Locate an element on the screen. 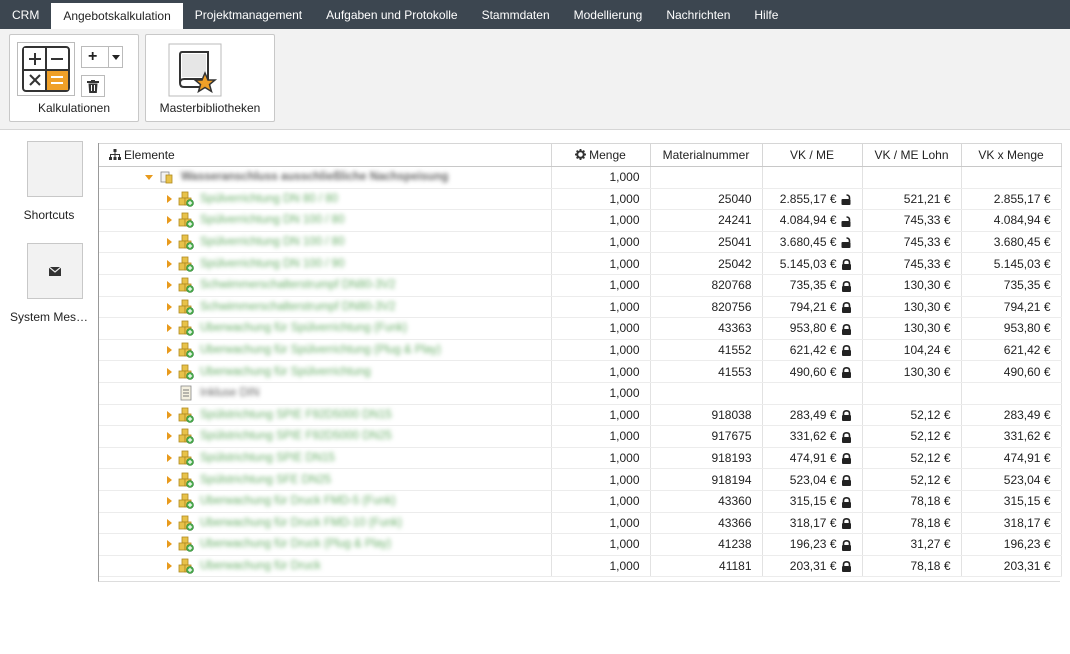 The width and height of the screenshot is (1070, 654). vk-me-cell: 474,91 € is located at coordinates (812, 458).